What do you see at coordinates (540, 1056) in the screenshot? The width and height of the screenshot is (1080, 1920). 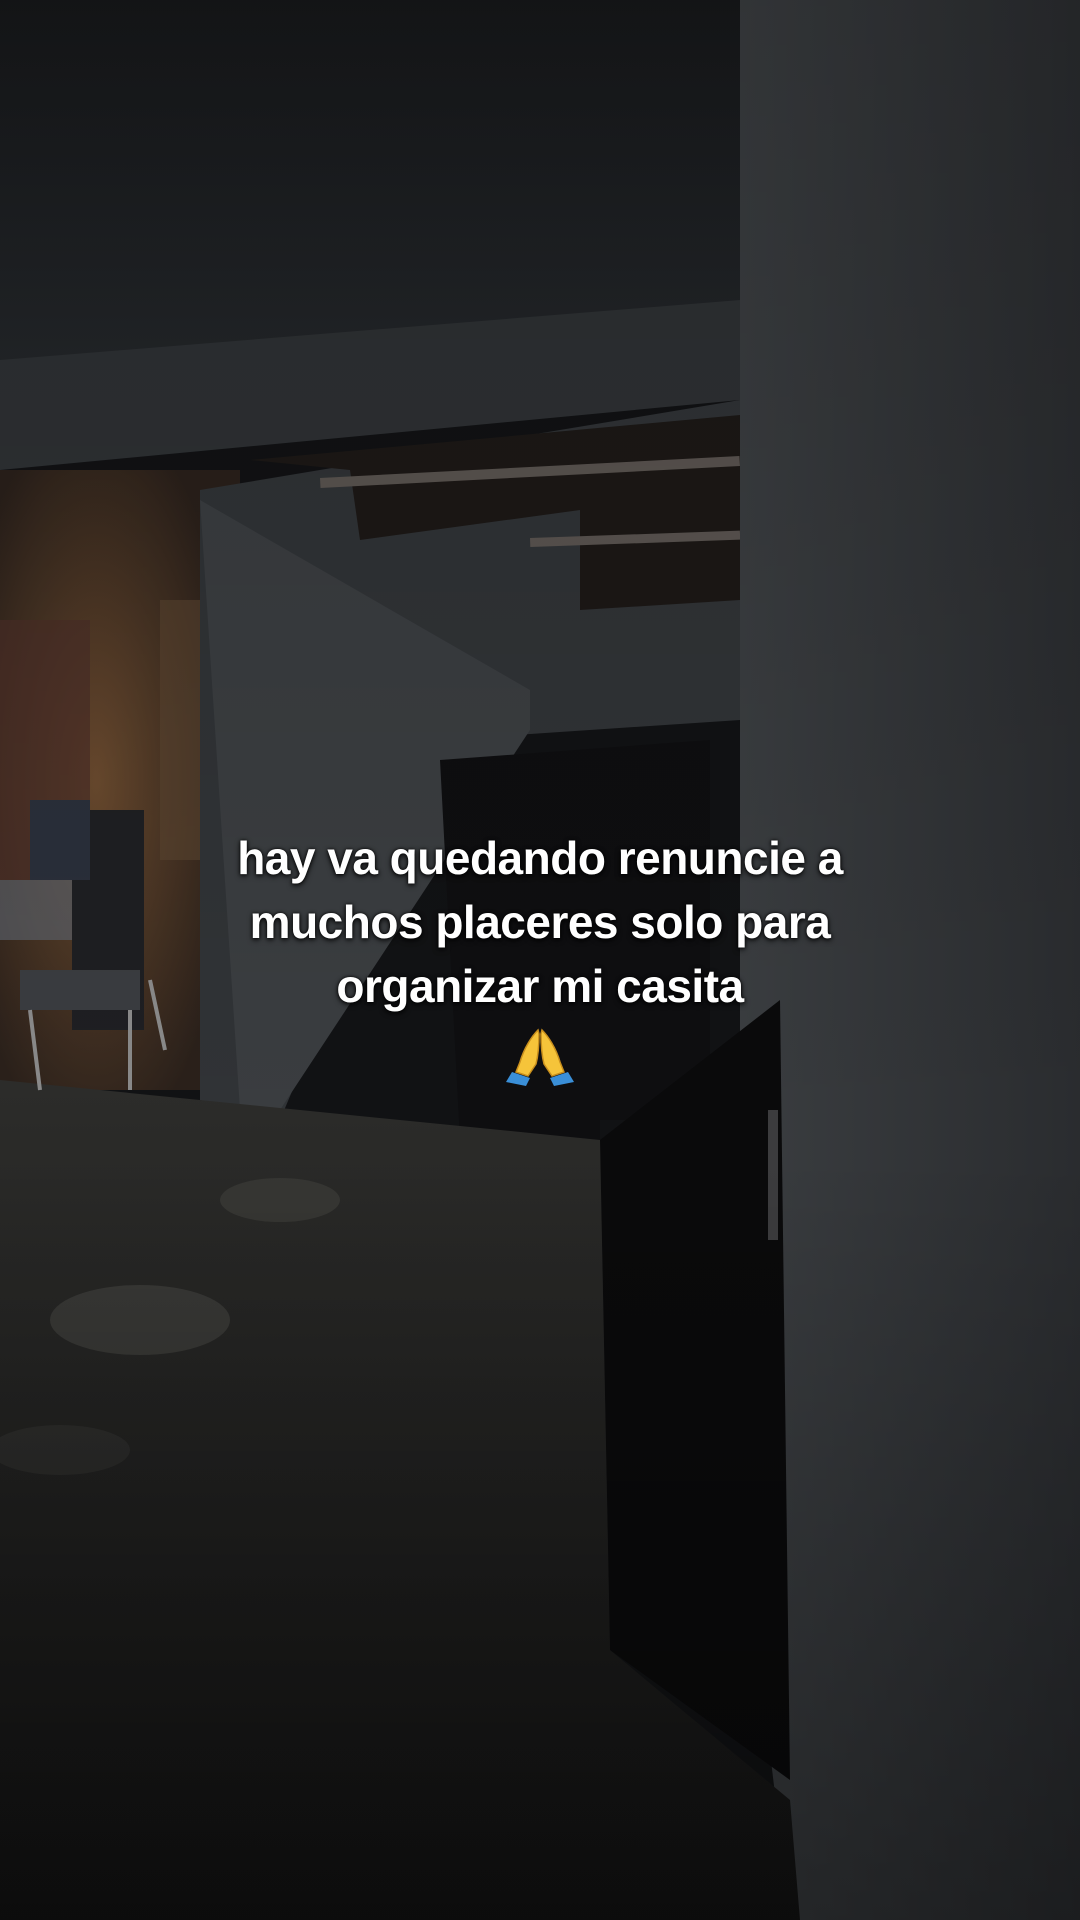 I see `folded-hands-icon` at bounding box center [540, 1056].